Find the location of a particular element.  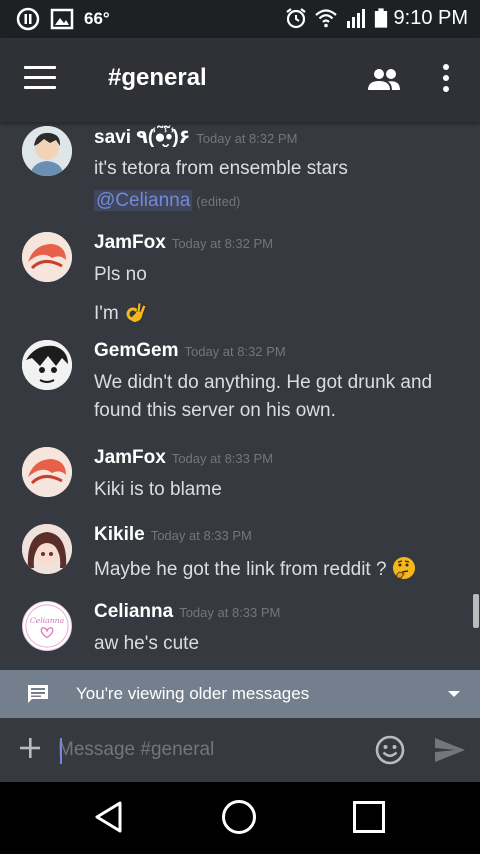

message-author: Kikile is located at coordinates (119, 534).